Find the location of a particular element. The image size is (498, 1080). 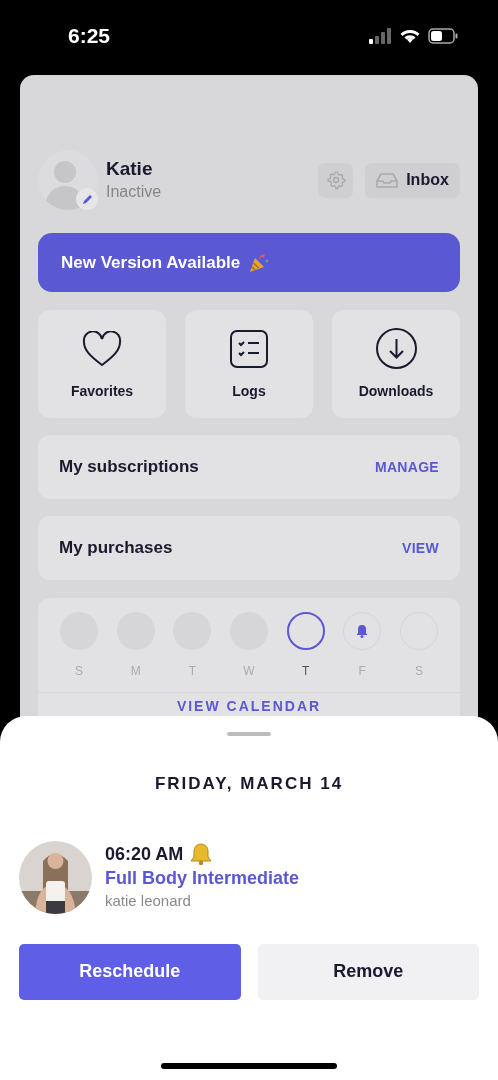

event-time: 06:20 AM is located at coordinates (144, 854).